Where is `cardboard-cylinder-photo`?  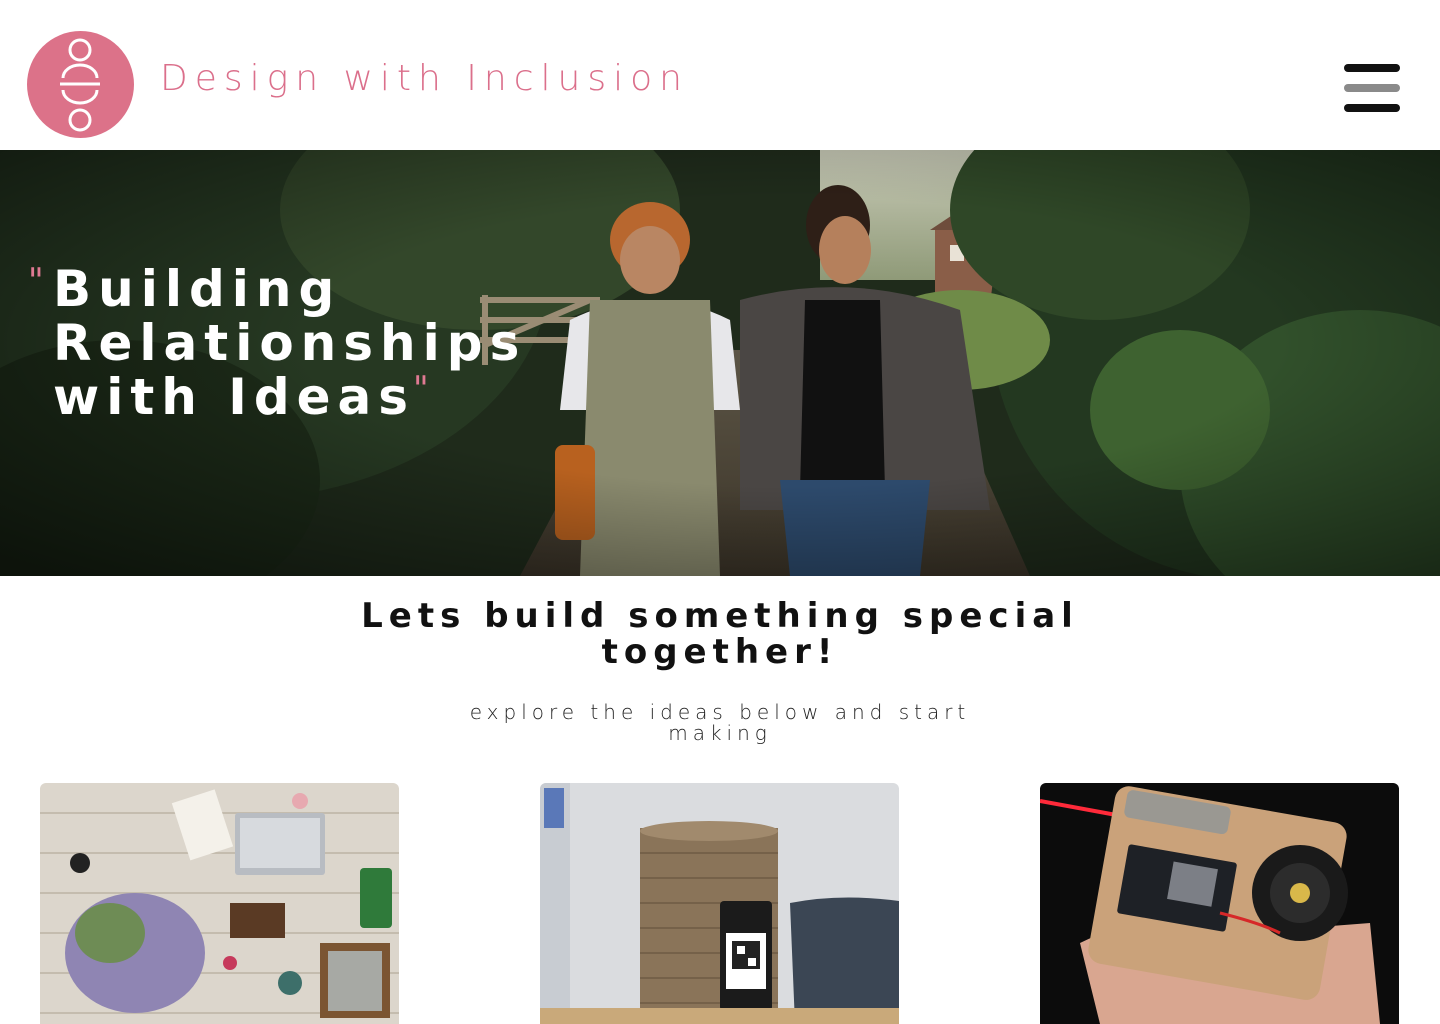
cardboard-cylinder-photo is located at coordinates (719, 903).